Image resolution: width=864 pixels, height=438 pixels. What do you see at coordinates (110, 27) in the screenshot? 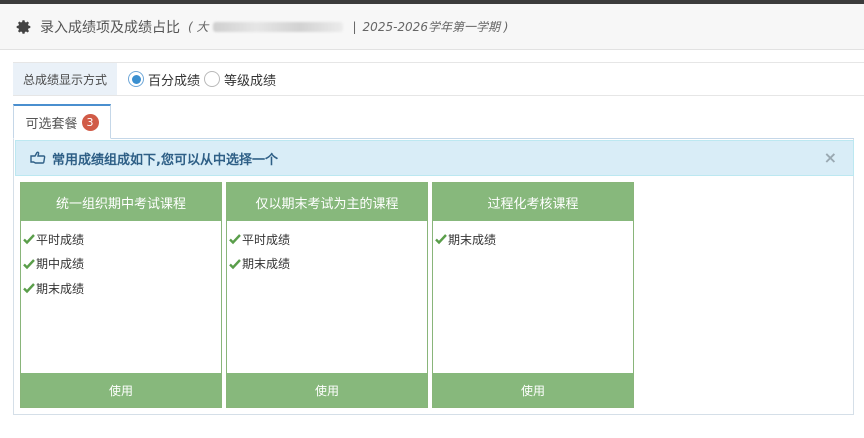
I see `page-title: 录入成绩项及成绩占比` at bounding box center [110, 27].